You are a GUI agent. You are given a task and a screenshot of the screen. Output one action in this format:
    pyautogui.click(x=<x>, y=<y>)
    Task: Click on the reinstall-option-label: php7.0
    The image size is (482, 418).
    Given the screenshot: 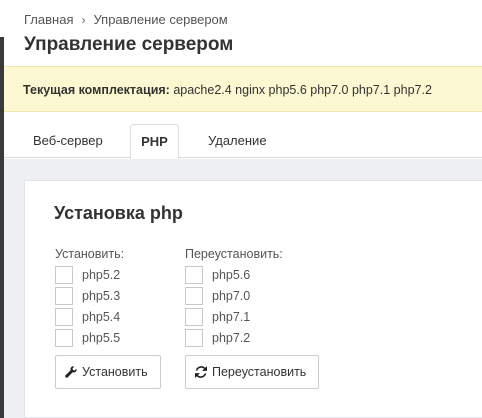 What is the action you would take?
    pyautogui.click(x=231, y=296)
    